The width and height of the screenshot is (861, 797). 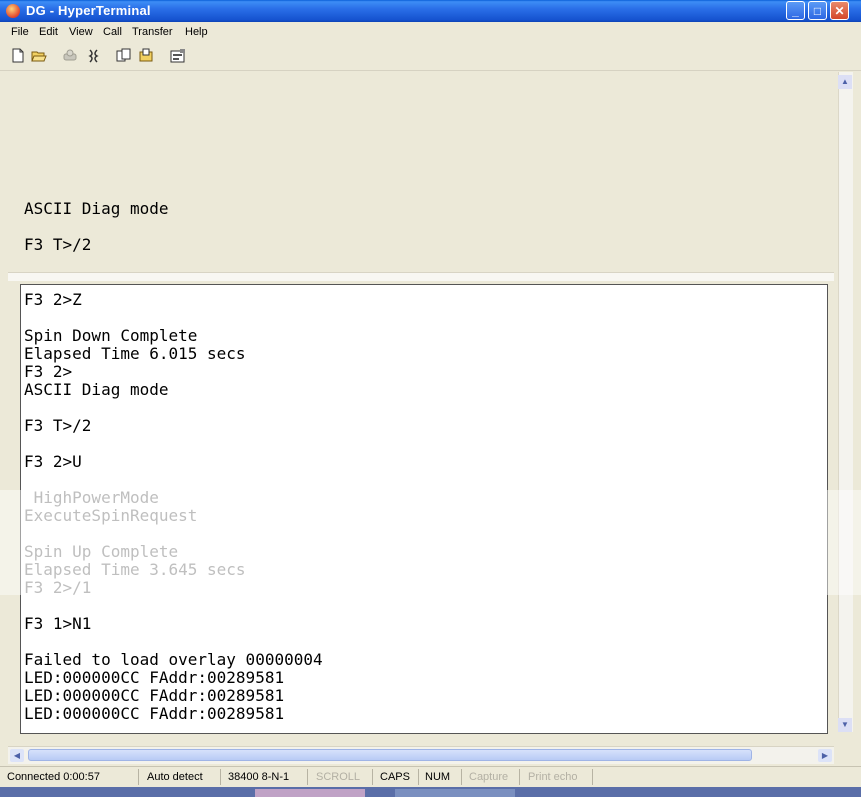 I want to click on scrollback-line: ASCII Diag mode, so click(x=96, y=208).